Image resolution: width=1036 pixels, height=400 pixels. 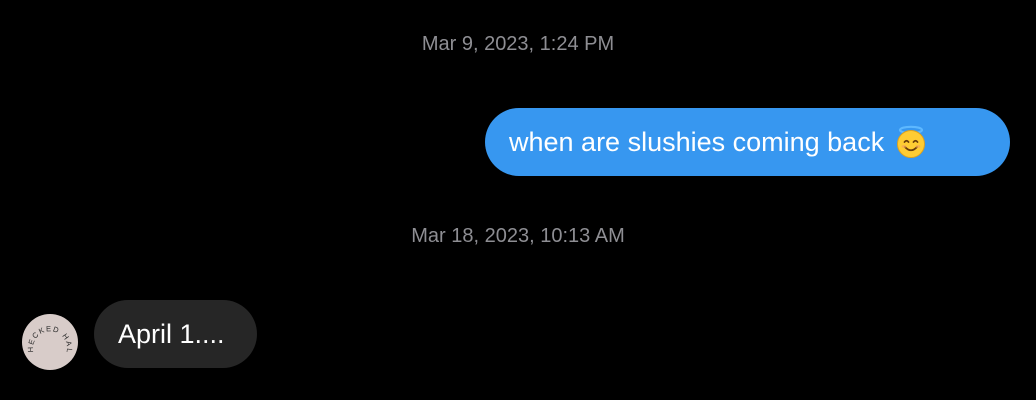 I want to click on message-text: when are slushies coming back, so click(x=697, y=141).